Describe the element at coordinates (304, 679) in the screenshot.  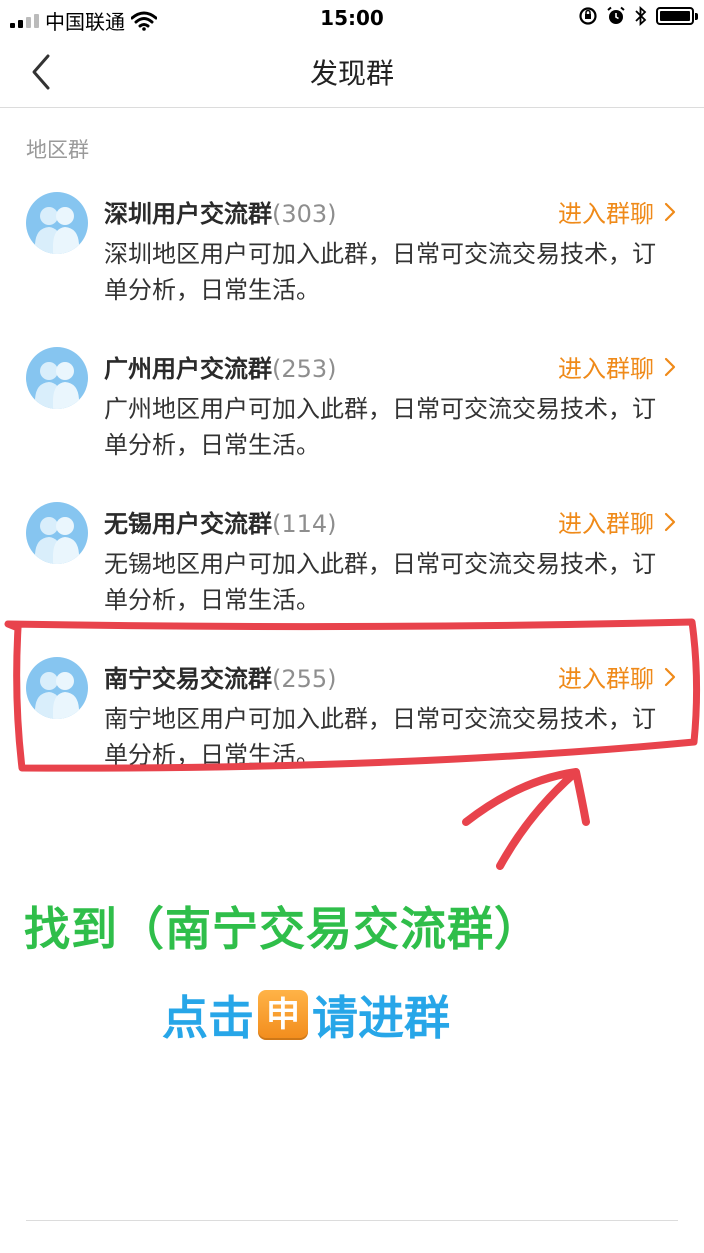
I see `group-member-count: (255)` at that location.